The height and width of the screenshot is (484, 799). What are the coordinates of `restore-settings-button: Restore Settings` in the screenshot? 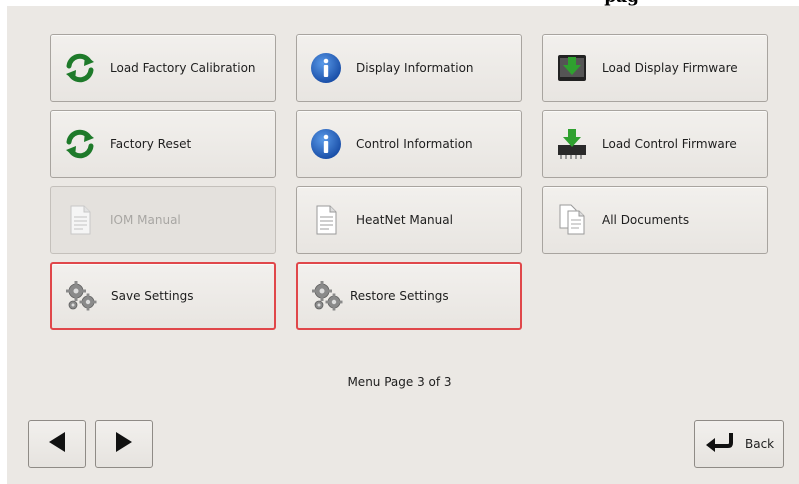 It's located at (409, 296).